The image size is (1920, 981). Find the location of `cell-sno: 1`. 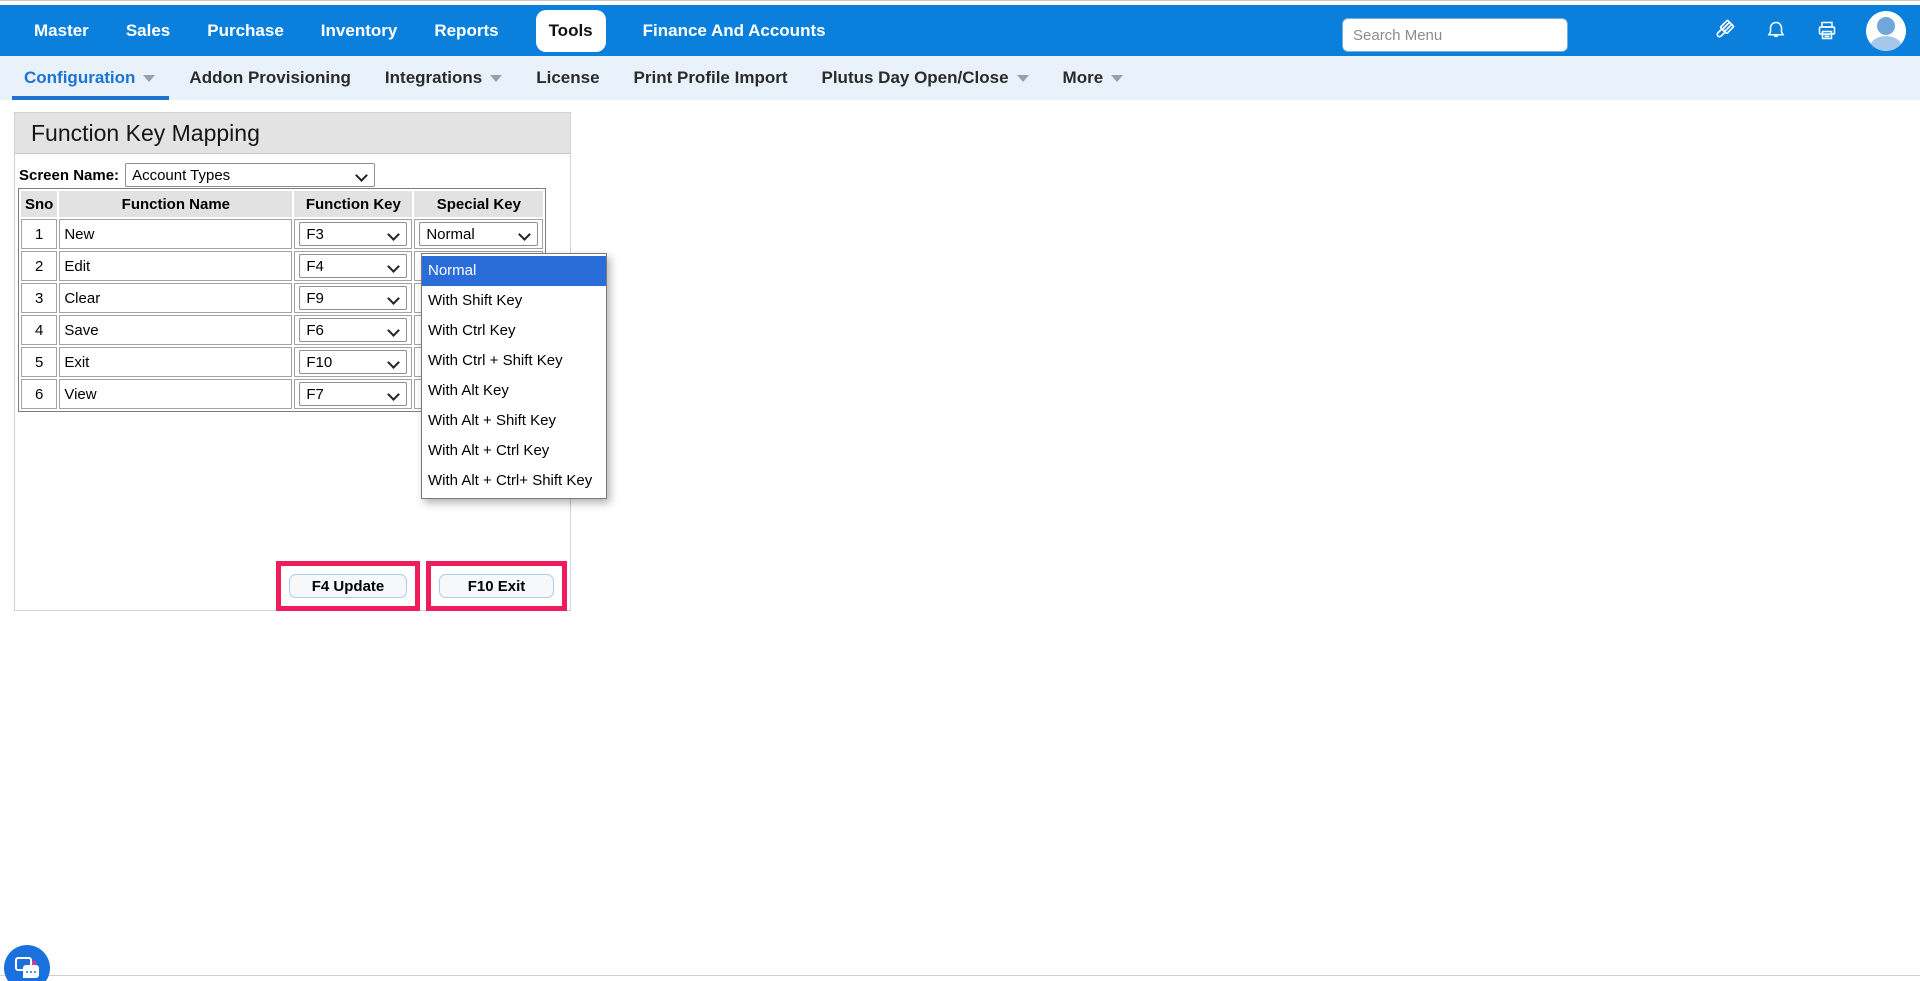

cell-sno: 1 is located at coordinates (39, 234).